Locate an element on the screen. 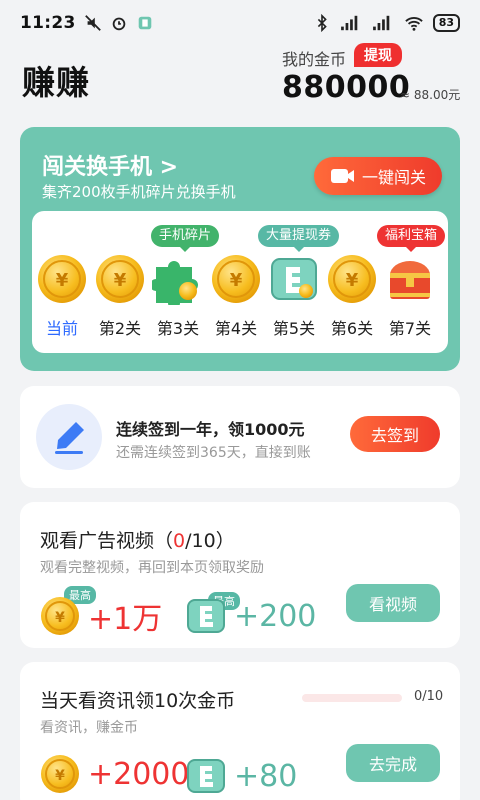 The image size is (480, 800). level-7-tag: 福利宝箱 is located at coordinates (411, 238).